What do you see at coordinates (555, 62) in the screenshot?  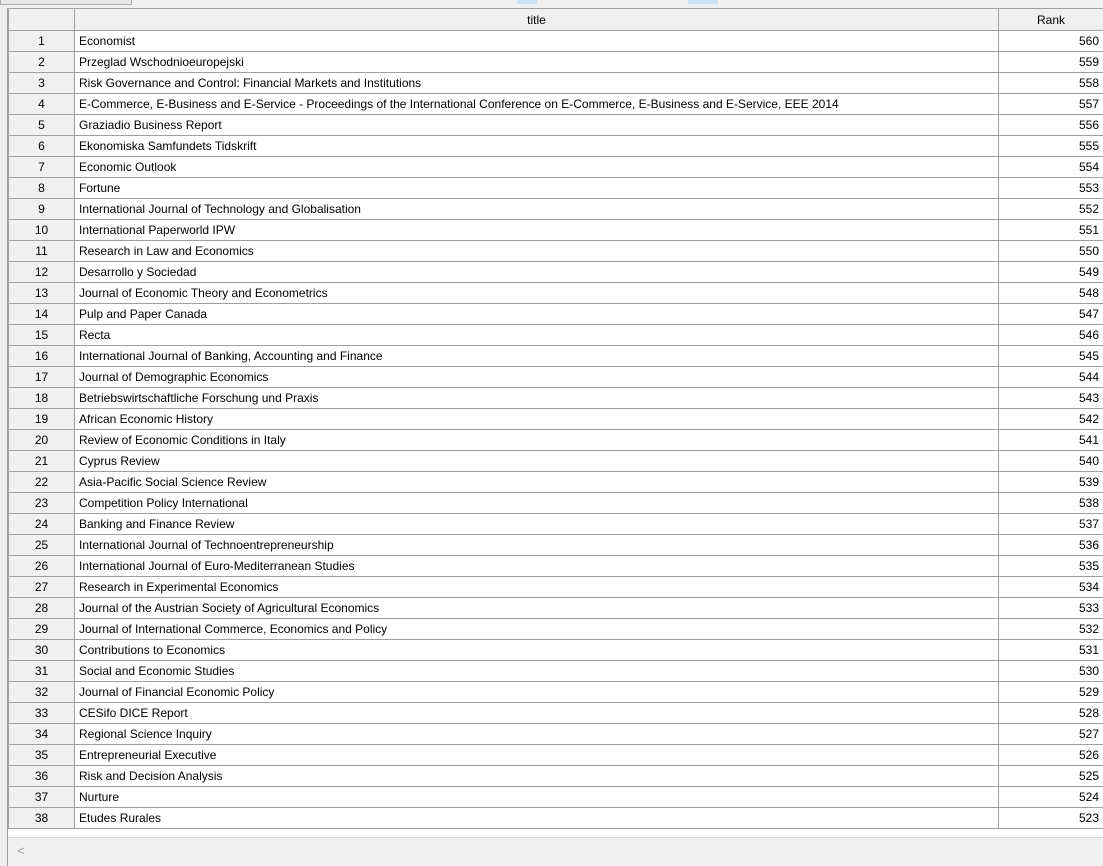 I see `table-row: 2 Przeglad Wschodnioeuropejski 559` at bounding box center [555, 62].